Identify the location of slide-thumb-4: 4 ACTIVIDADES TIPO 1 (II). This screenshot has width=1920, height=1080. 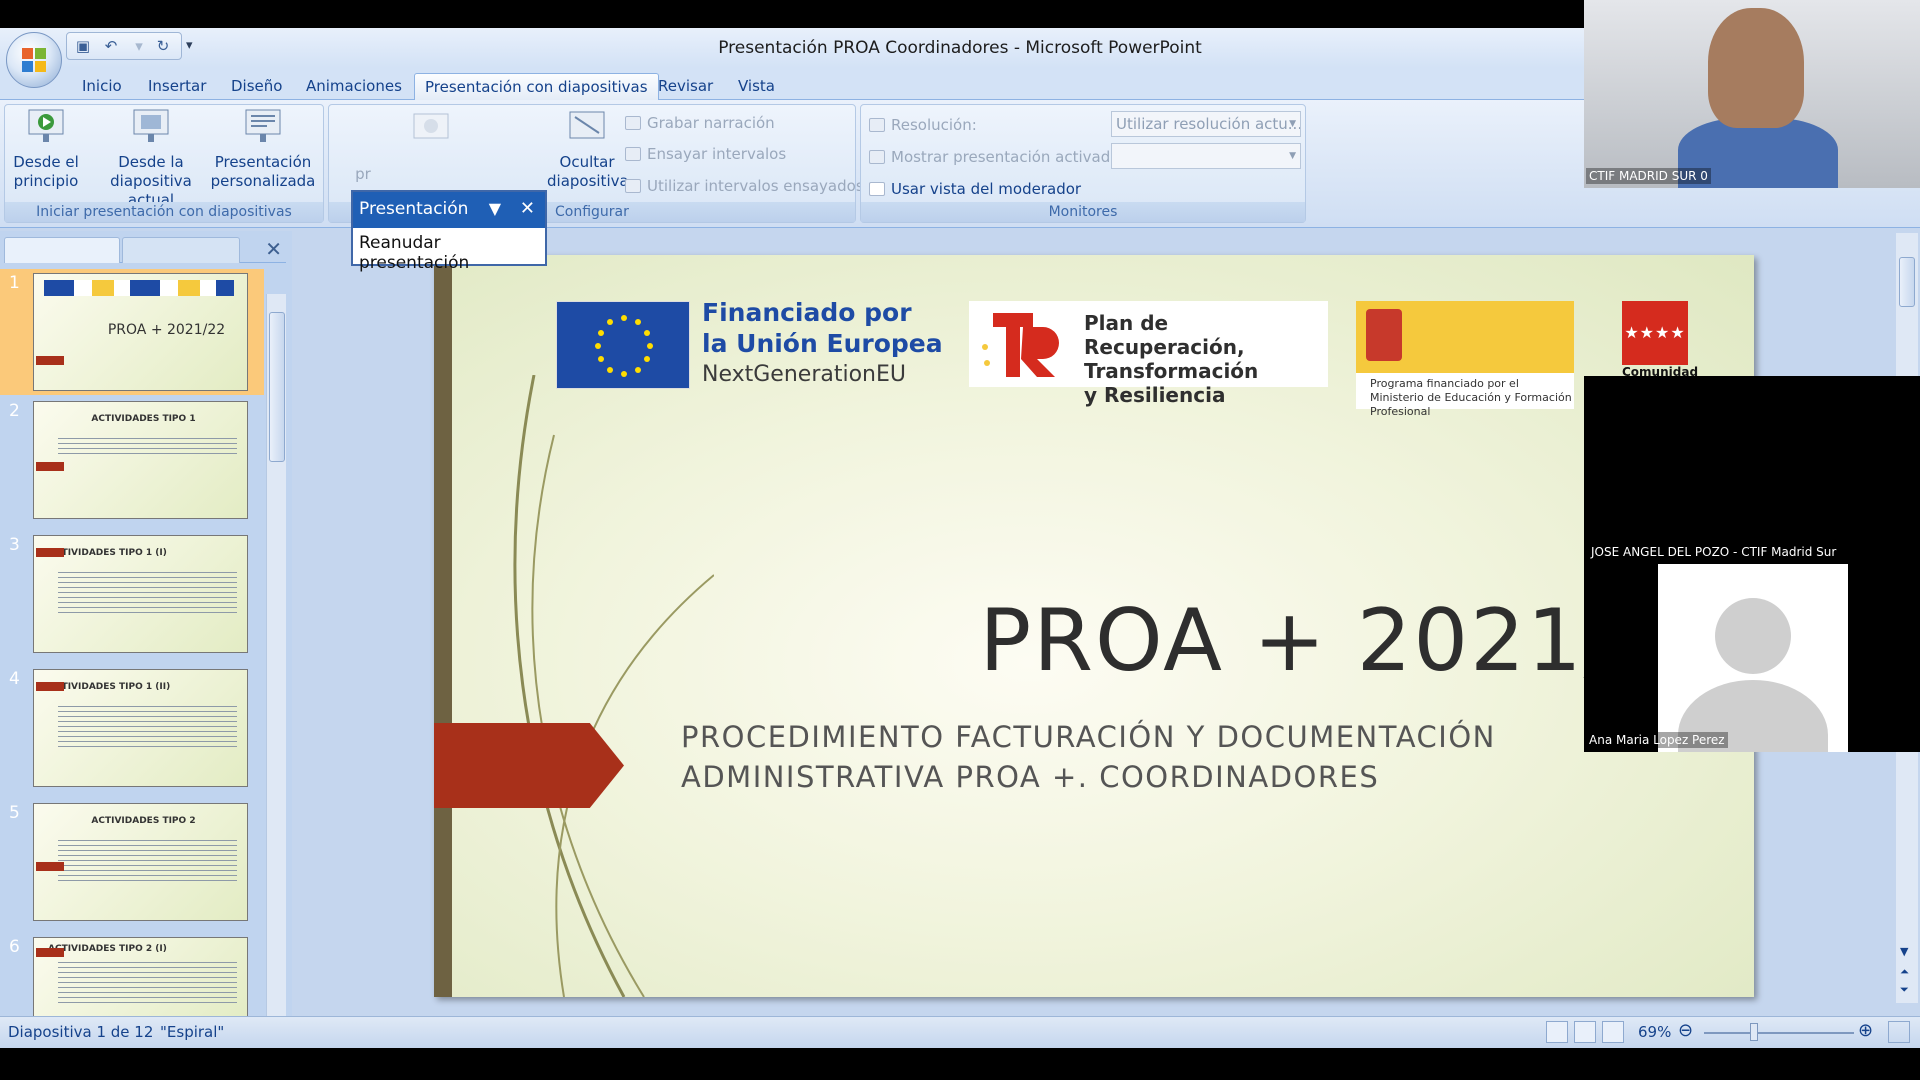
(132, 728).